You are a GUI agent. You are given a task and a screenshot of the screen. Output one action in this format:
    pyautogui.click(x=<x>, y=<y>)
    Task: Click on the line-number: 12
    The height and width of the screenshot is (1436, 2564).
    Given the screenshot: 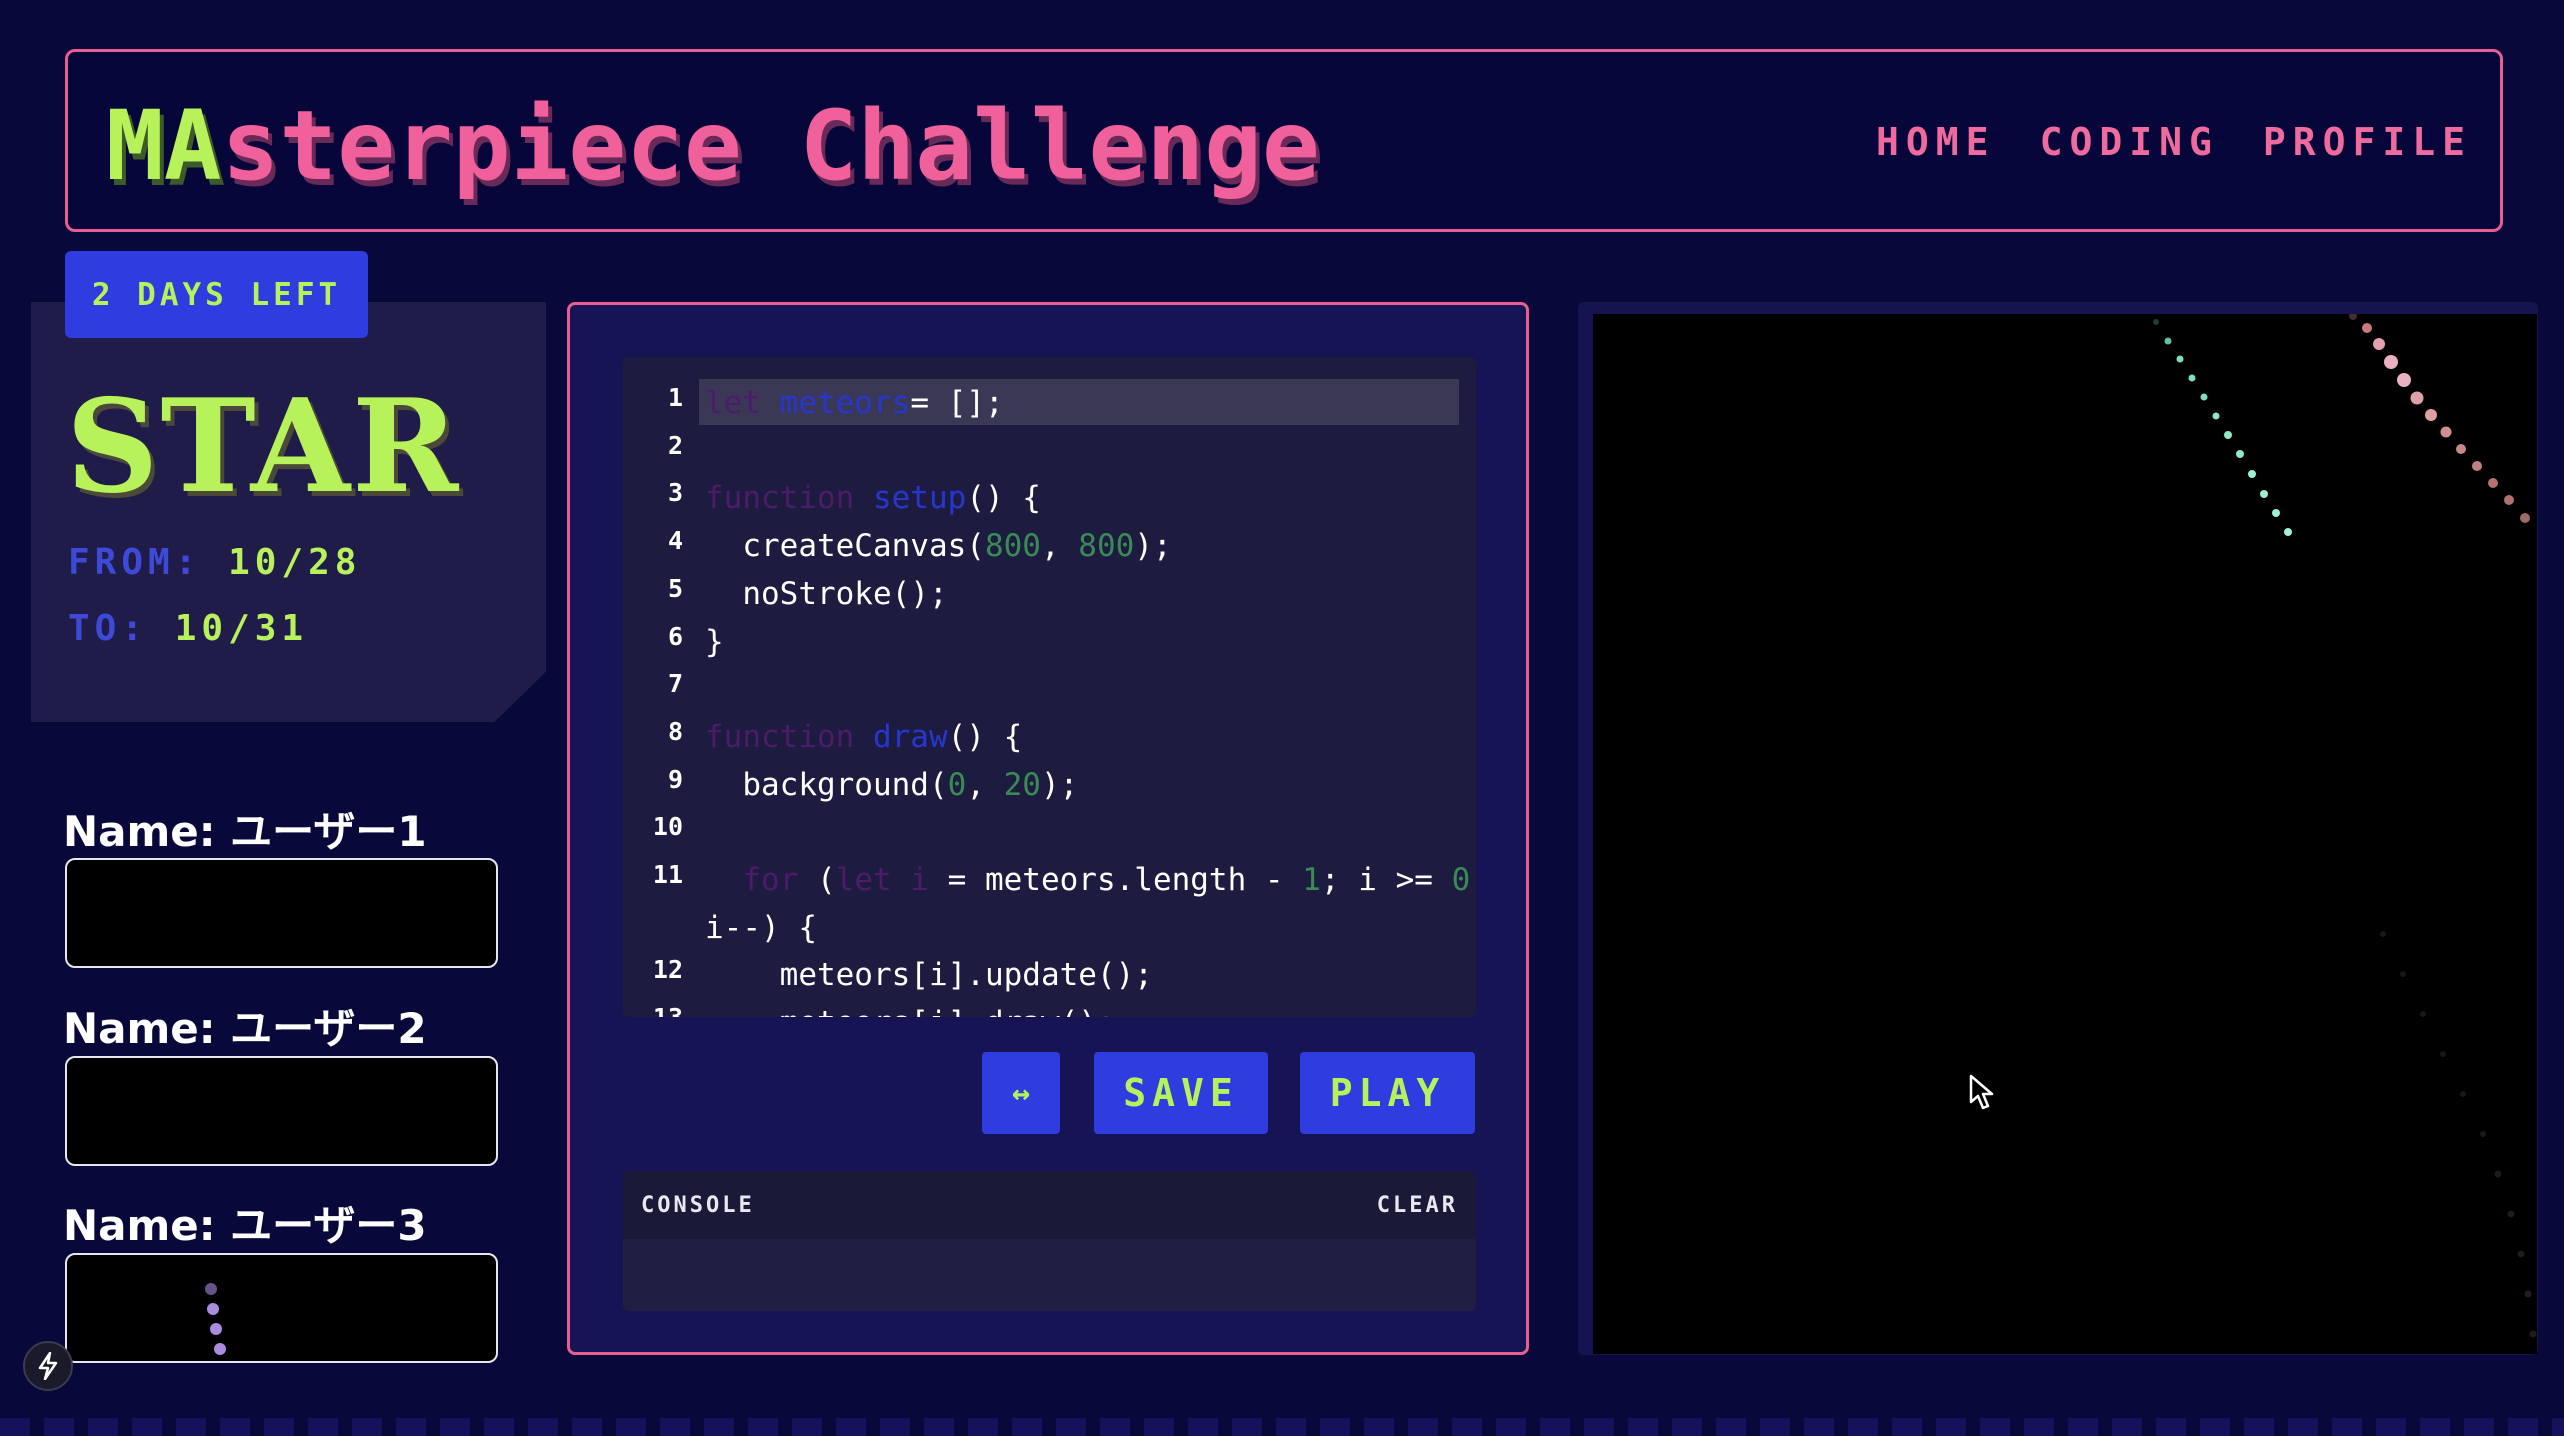 What is the action you would take?
    pyautogui.click(x=667, y=970)
    